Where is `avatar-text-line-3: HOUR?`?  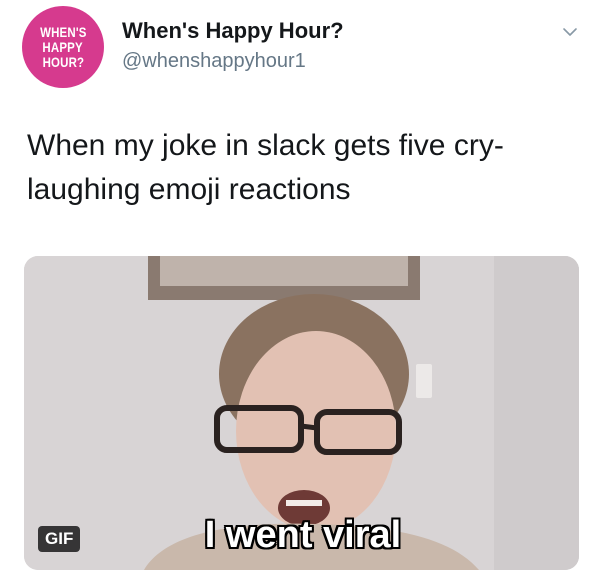 avatar-text-line-3: HOUR? is located at coordinates (63, 61).